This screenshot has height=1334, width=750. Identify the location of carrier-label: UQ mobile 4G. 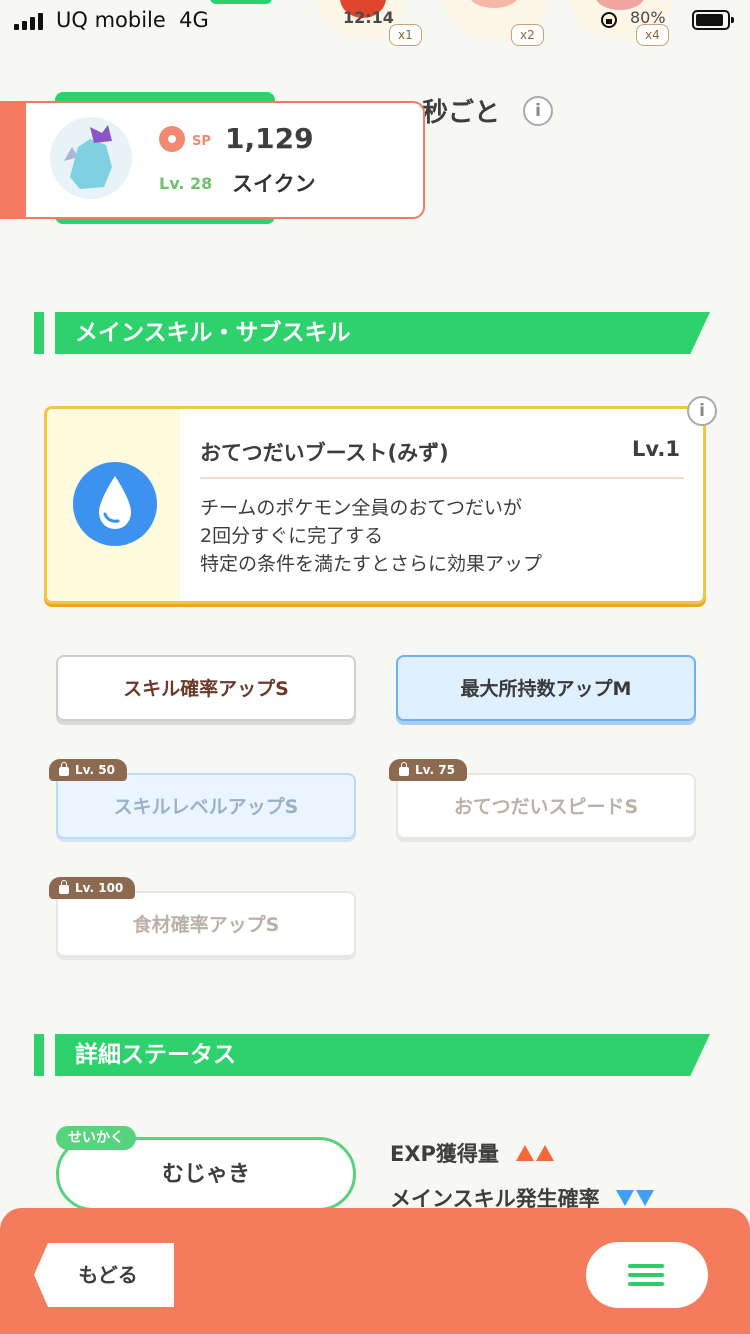
(132, 20).